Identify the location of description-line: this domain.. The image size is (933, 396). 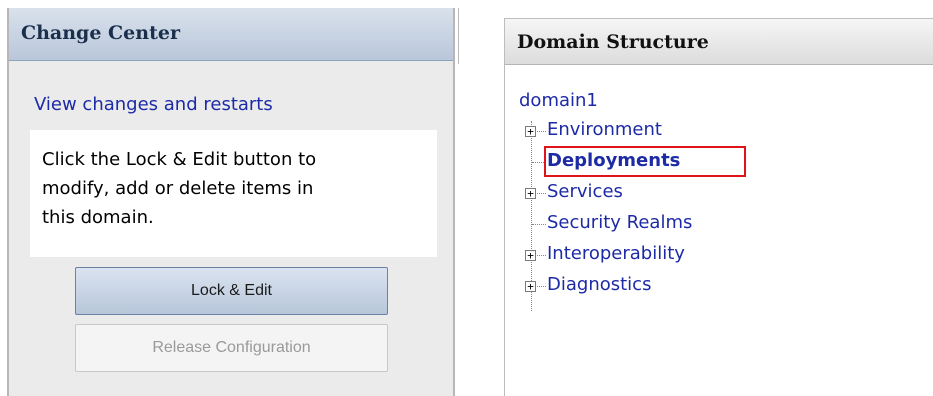
(98, 217).